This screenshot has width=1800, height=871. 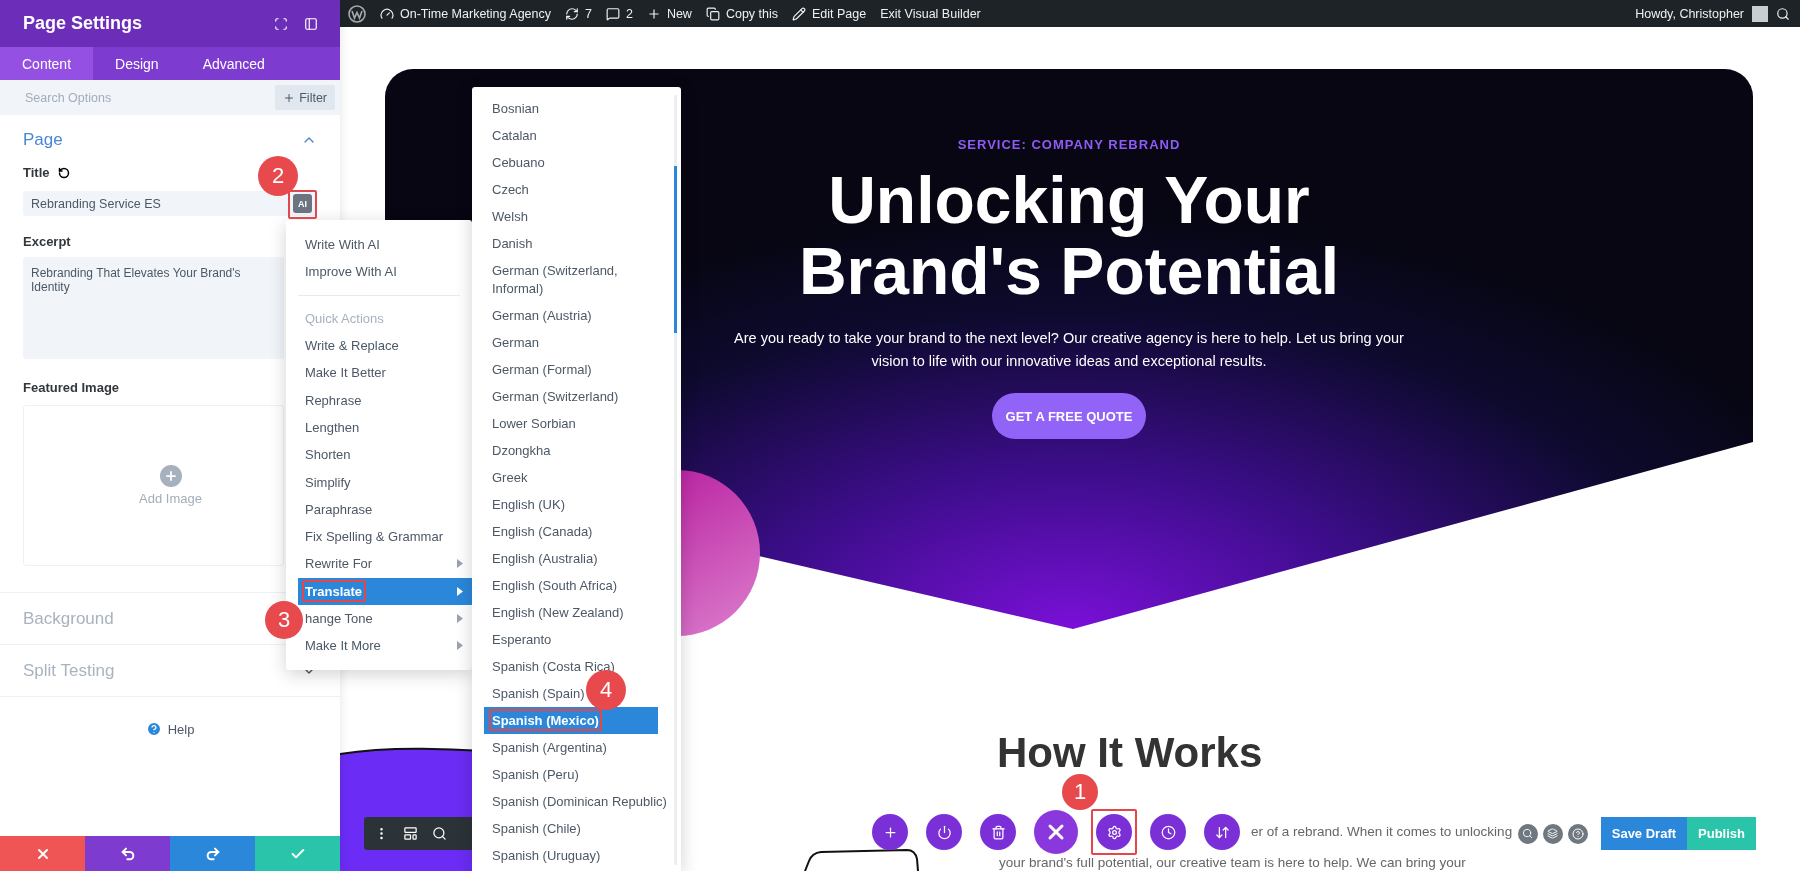 I want to click on language-option: German (Formal), so click(x=542, y=369).